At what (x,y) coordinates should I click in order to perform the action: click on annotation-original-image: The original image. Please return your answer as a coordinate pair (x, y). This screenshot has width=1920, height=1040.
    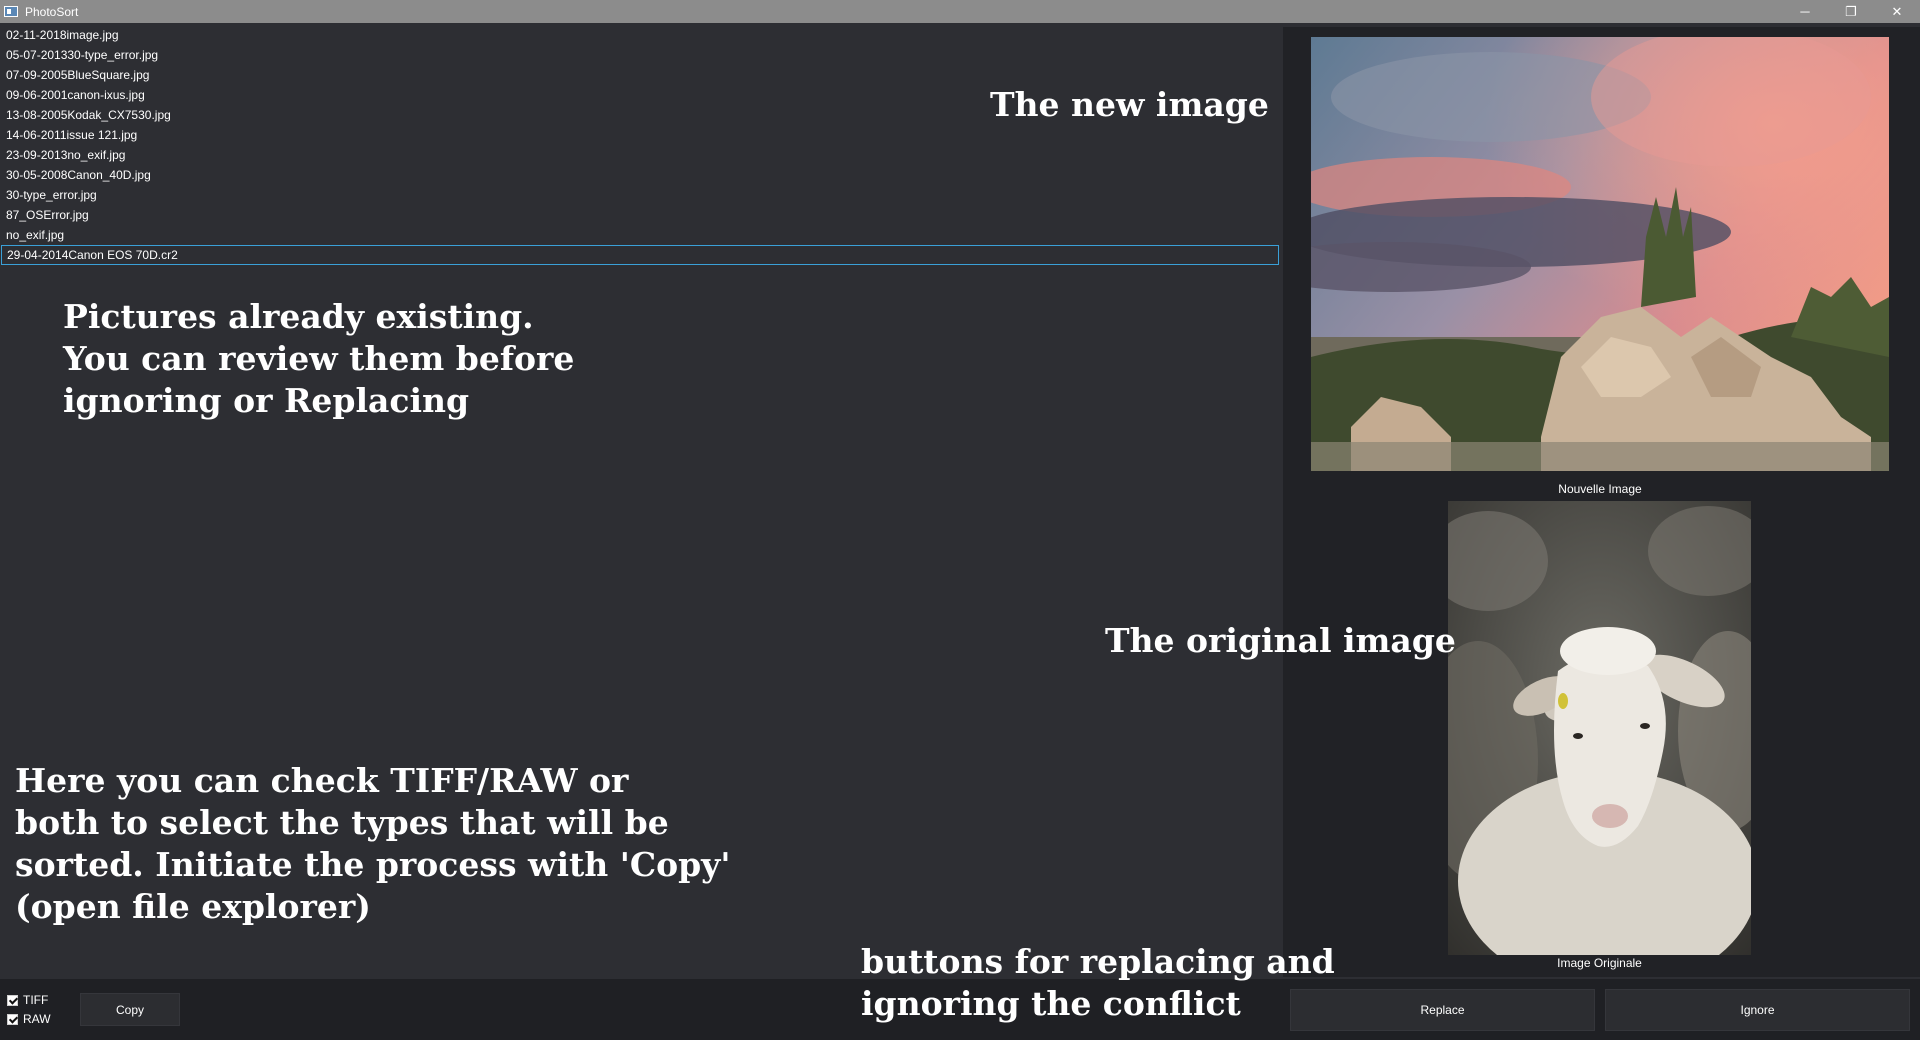
    Looking at the image, I should click on (1280, 640).